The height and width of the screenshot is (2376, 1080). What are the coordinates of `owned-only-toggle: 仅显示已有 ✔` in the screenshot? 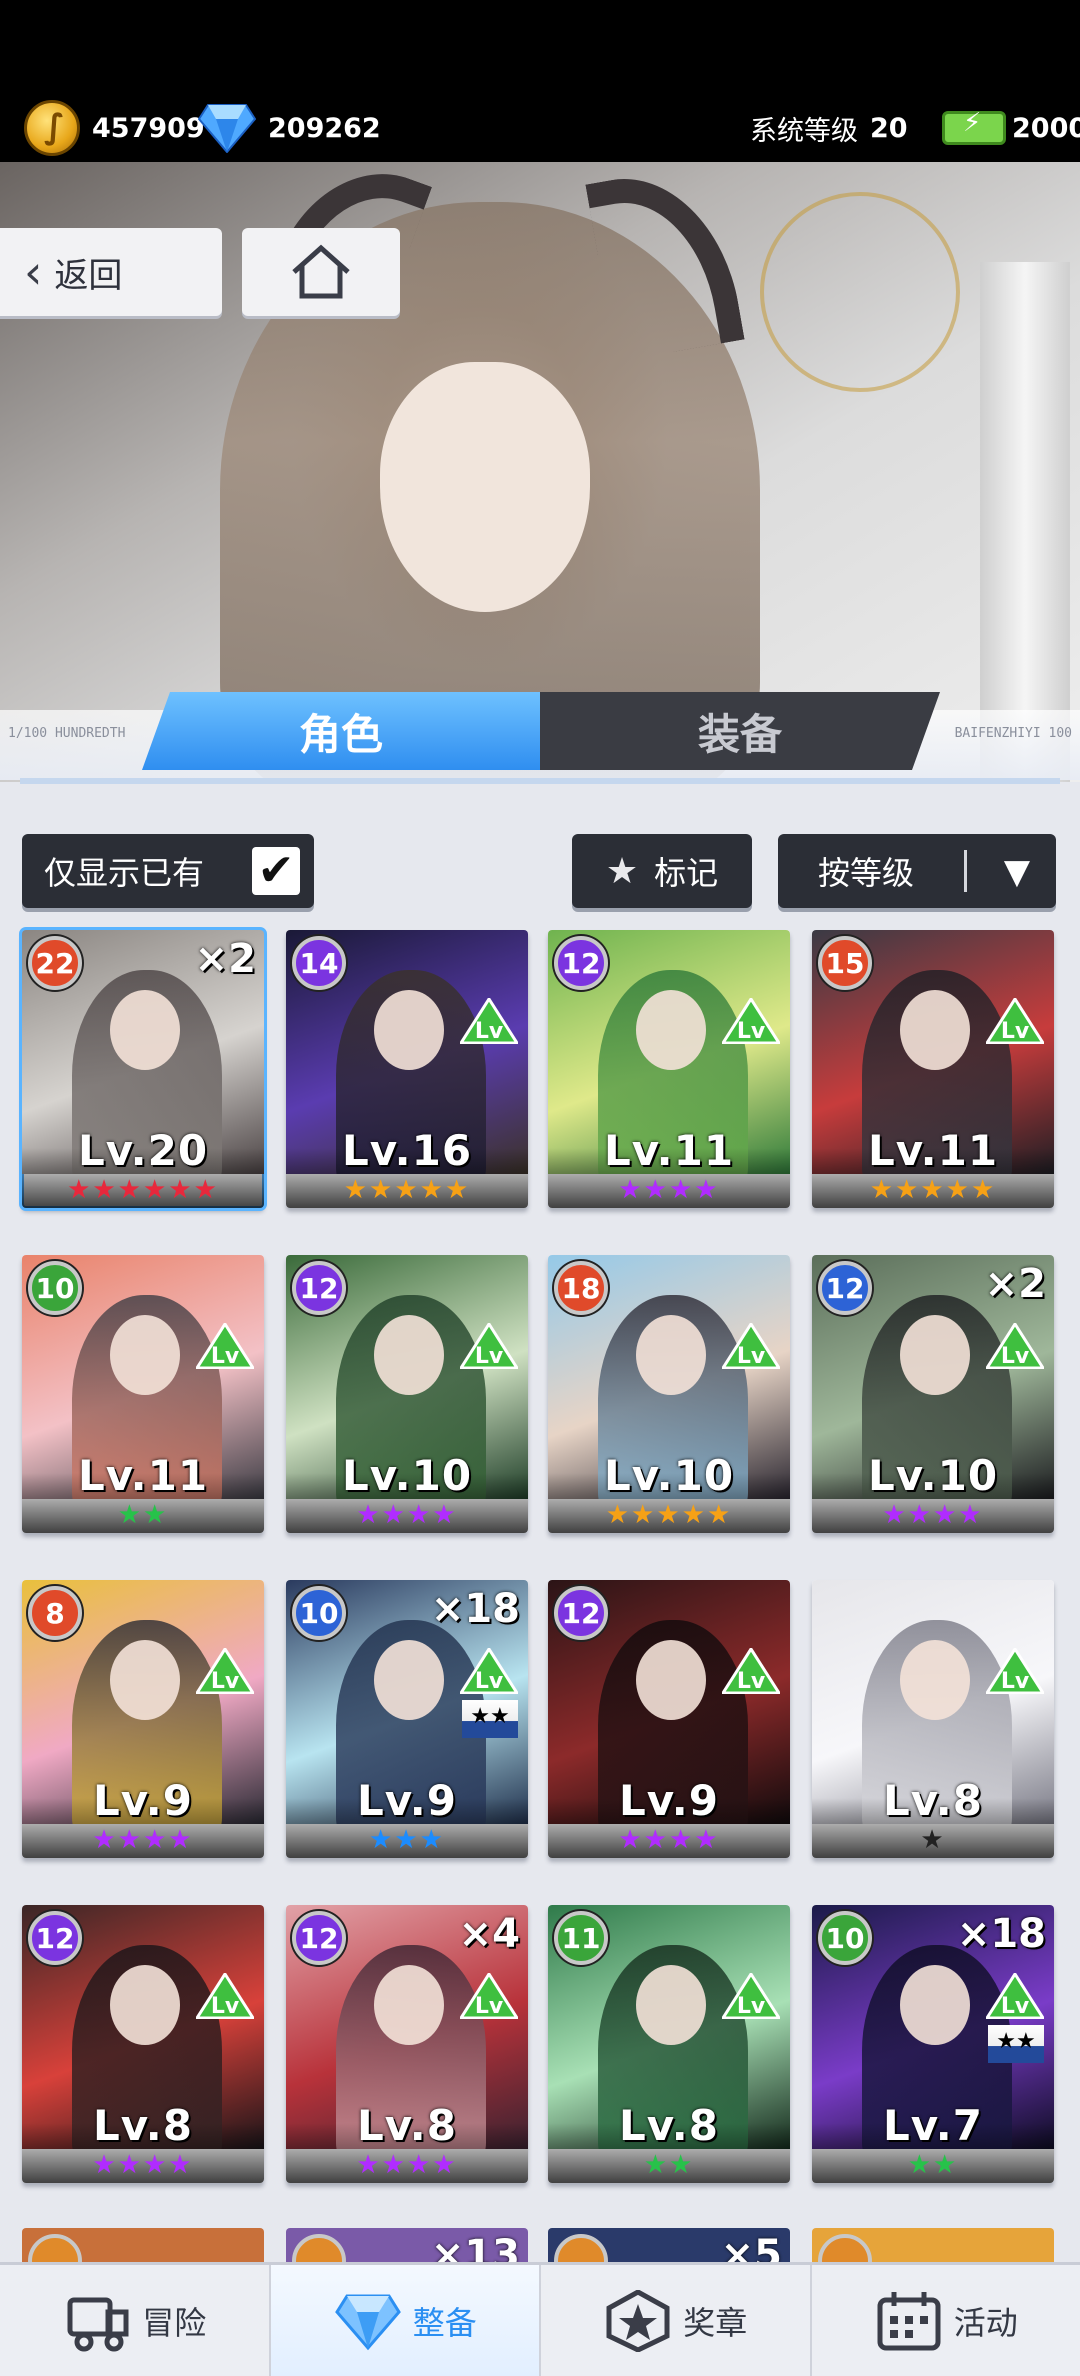 It's located at (168, 871).